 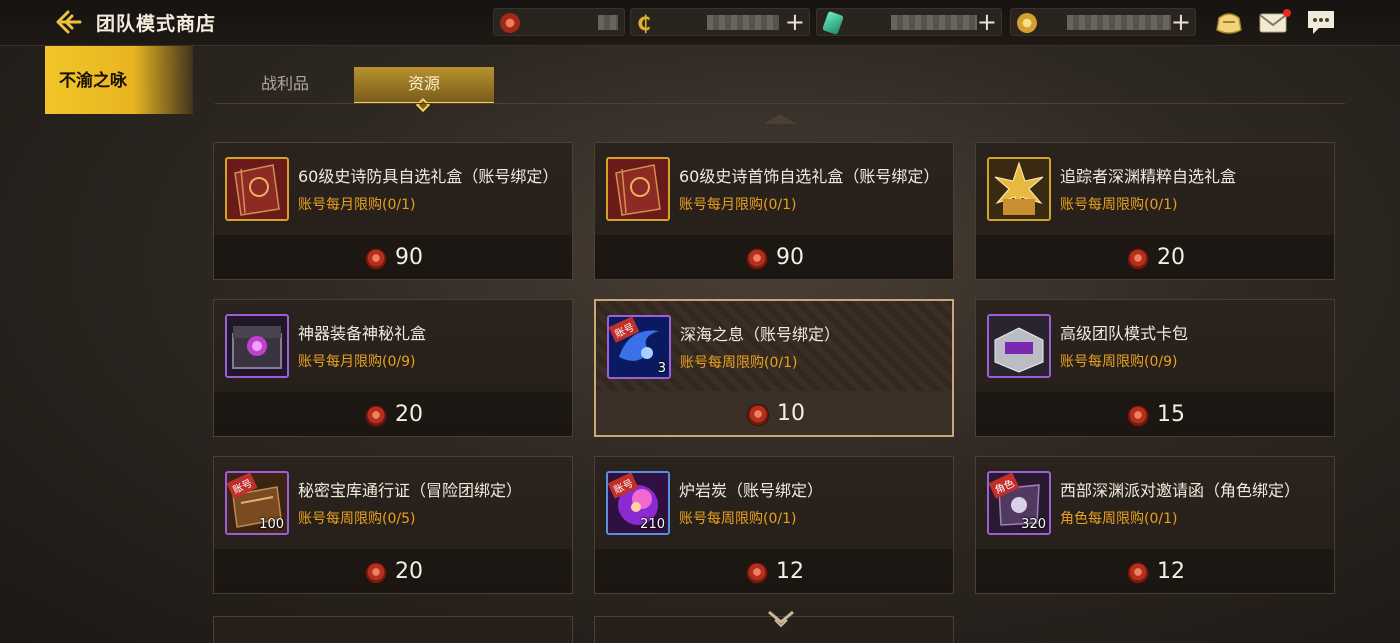 I want to click on gold-c-icon: ₵, so click(x=644, y=23).